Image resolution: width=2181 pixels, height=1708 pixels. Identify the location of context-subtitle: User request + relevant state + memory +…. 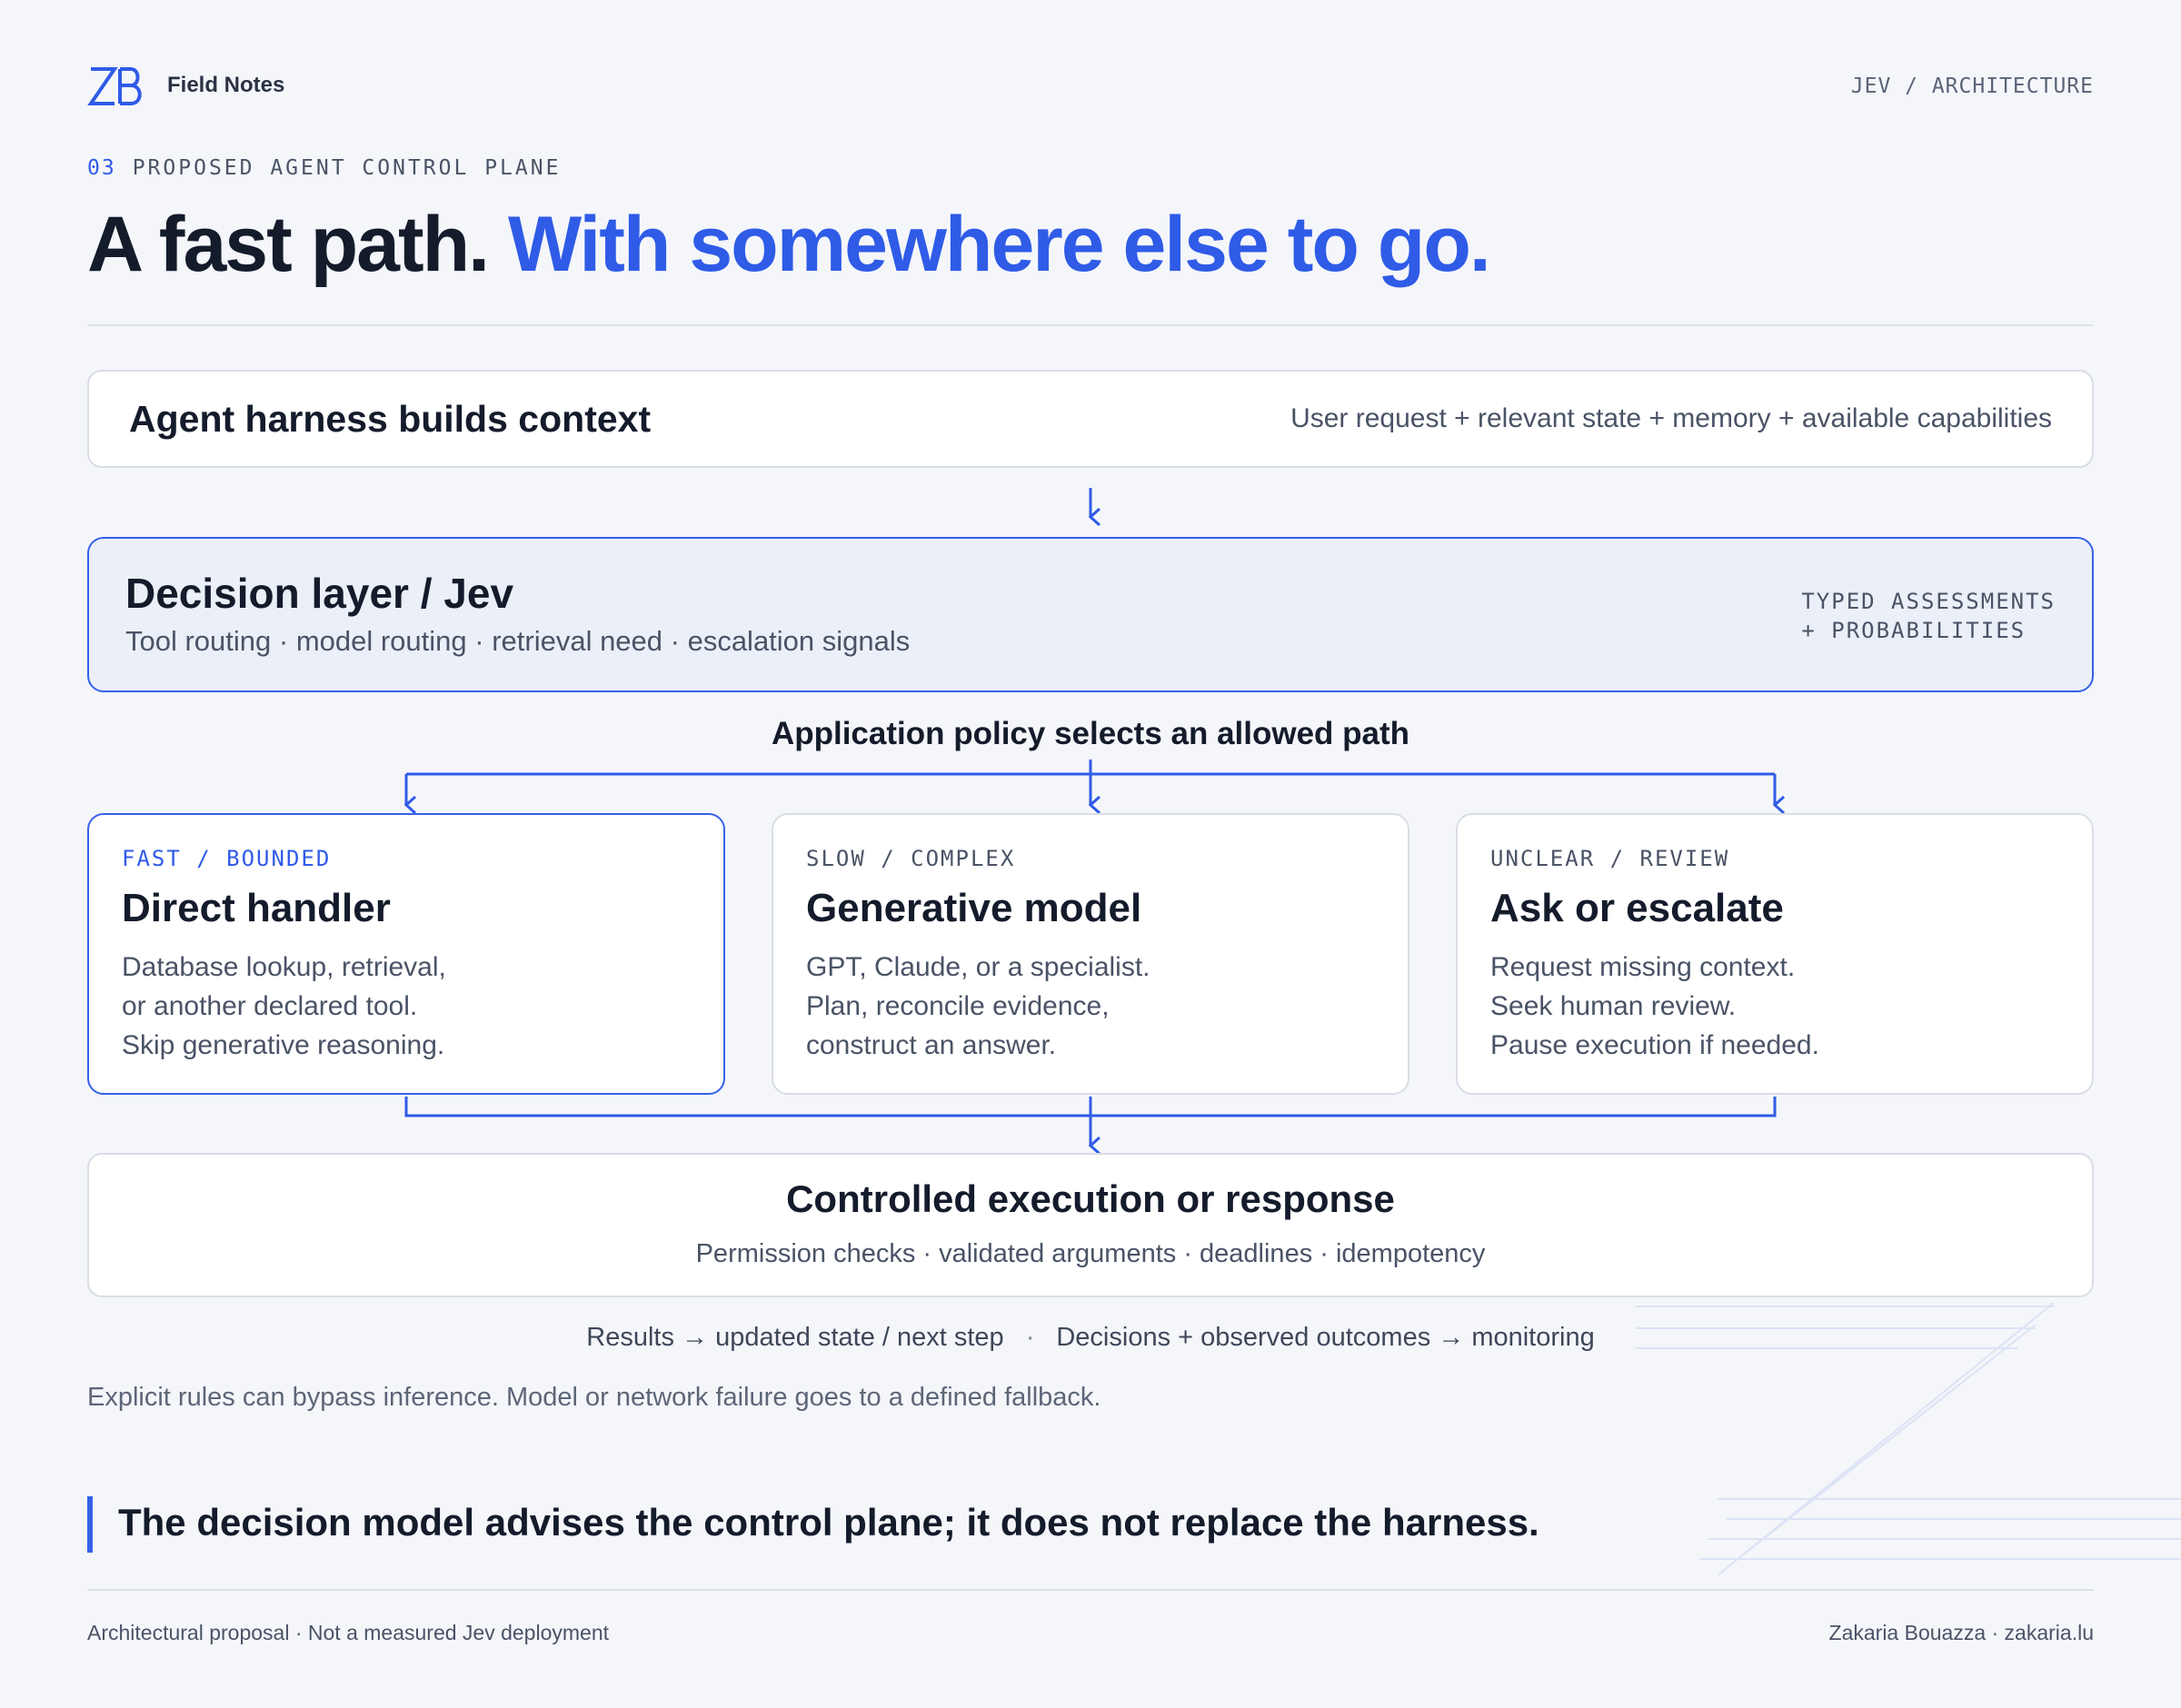
(1671, 418).